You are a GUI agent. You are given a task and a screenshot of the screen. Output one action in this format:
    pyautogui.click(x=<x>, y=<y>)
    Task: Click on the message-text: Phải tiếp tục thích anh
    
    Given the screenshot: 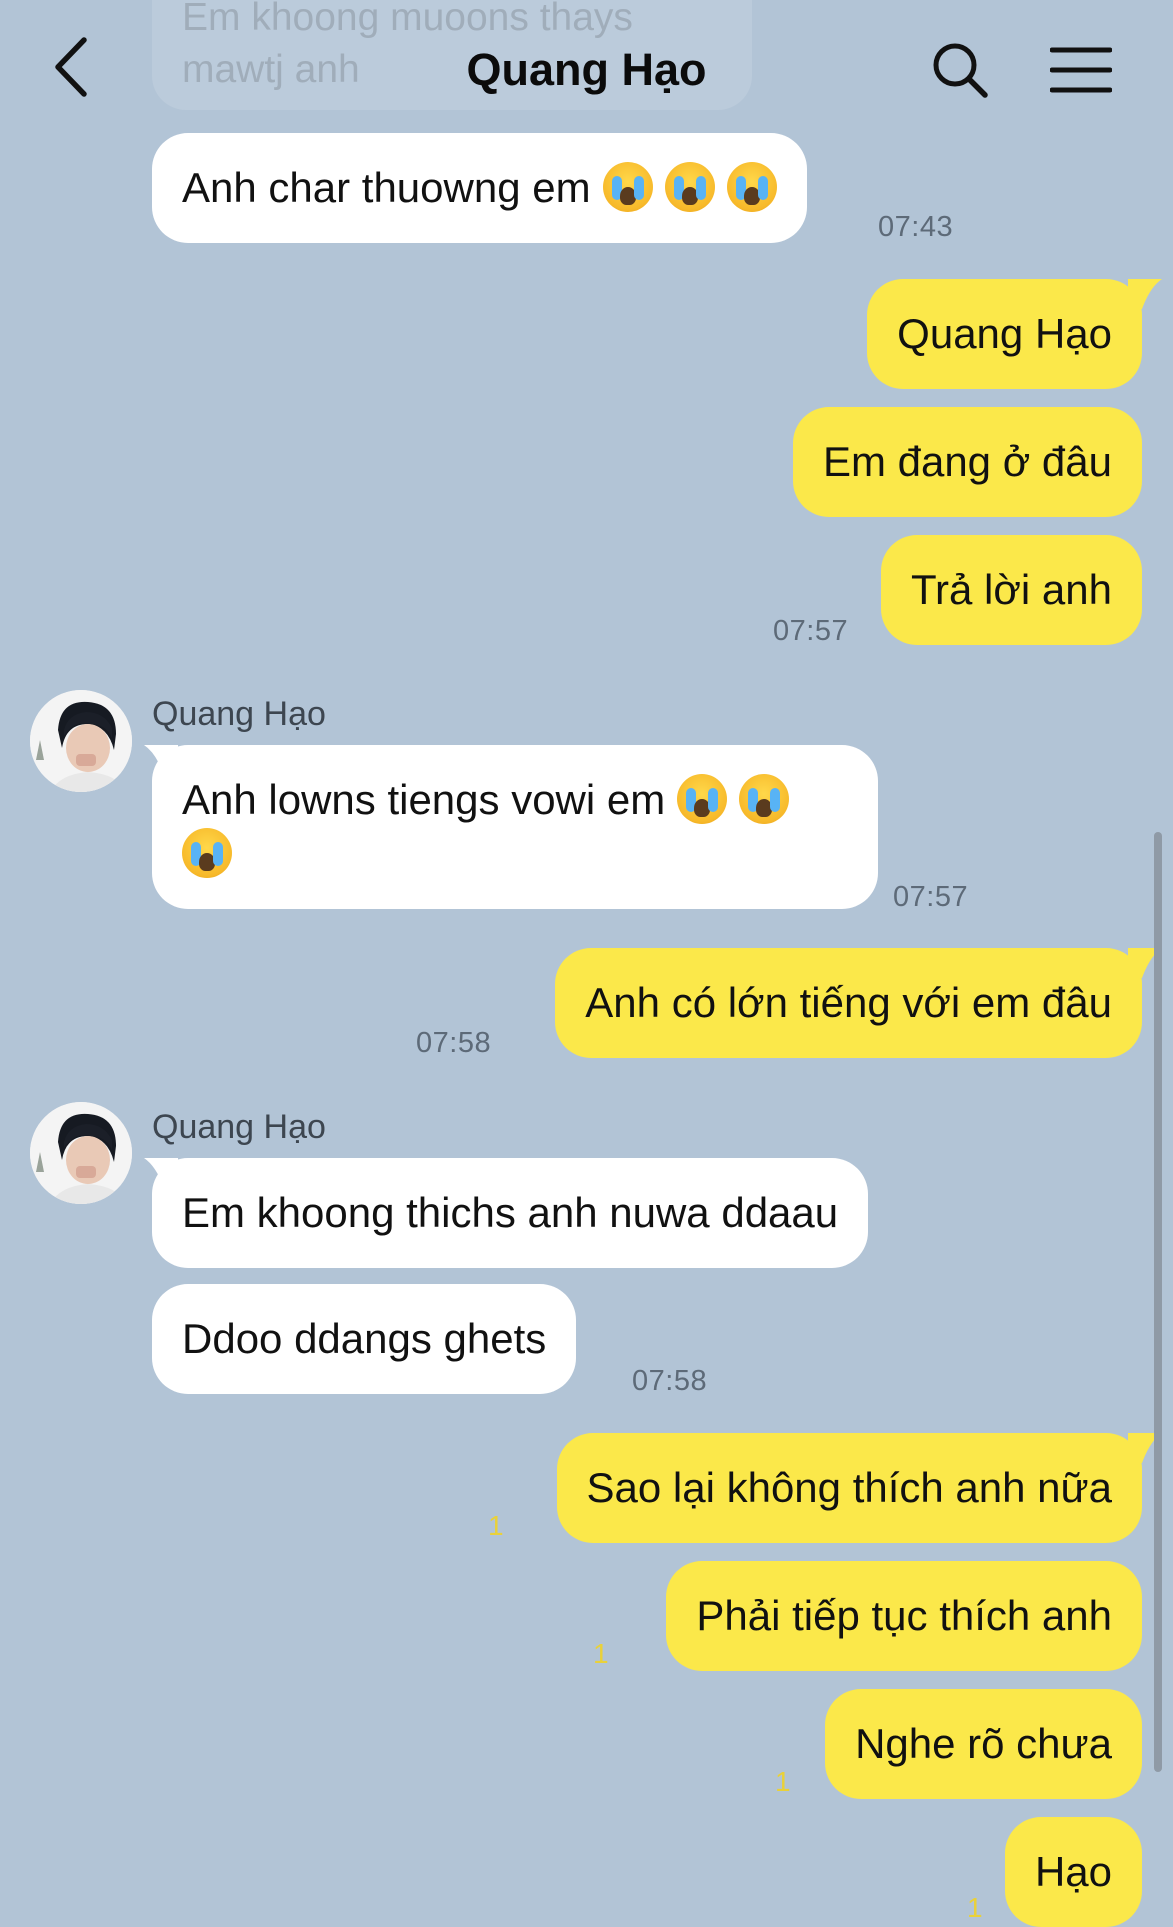 What is the action you would take?
    pyautogui.click(x=904, y=1615)
    